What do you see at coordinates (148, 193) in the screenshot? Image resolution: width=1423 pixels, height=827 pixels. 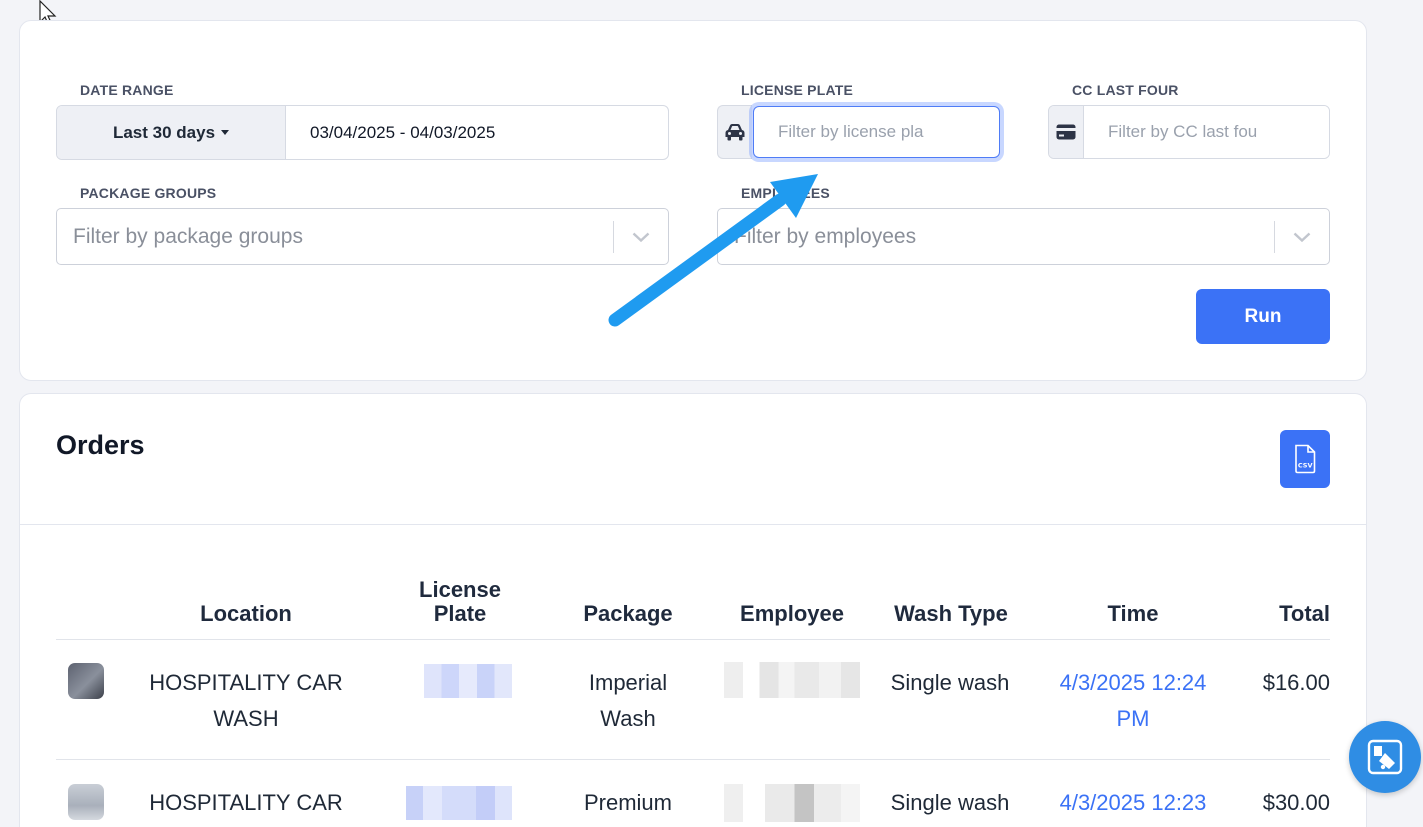 I see `package-groups-label: PACKAGE GROUPS` at bounding box center [148, 193].